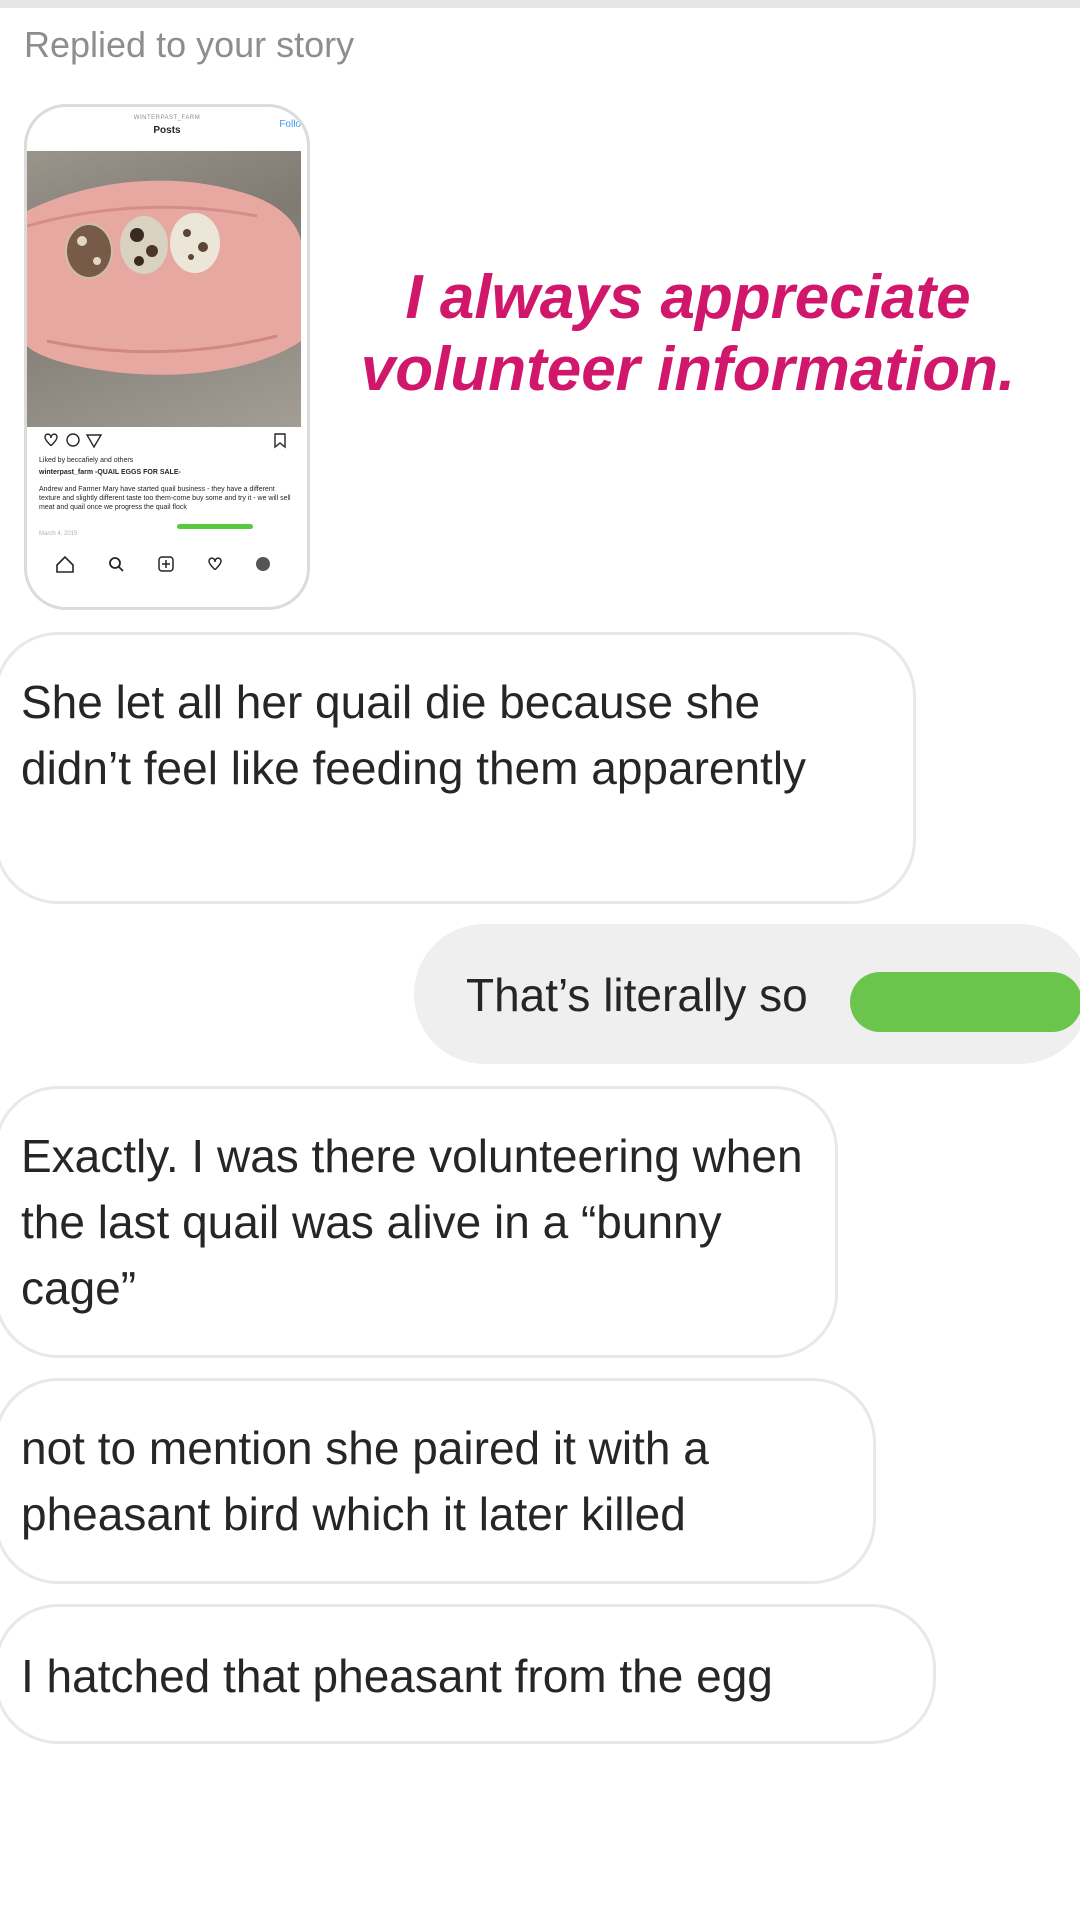 This screenshot has width=1080, height=1920. I want to click on top-divider, so click(540, 4).